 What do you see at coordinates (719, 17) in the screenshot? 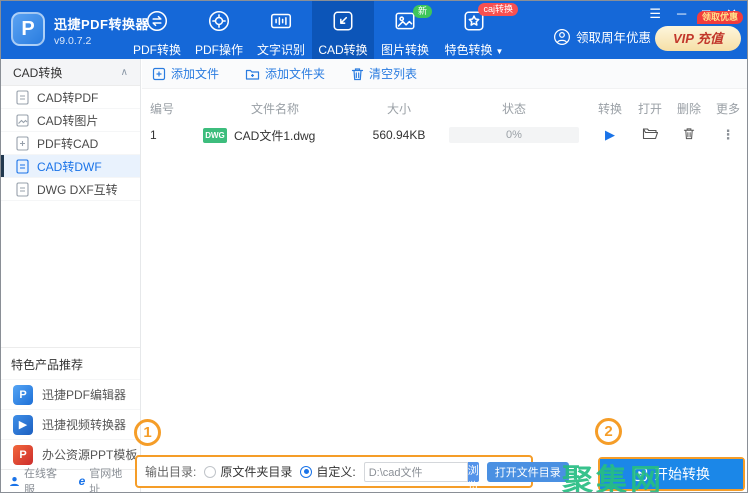
I see `vip-discount-badge: 领取优惠` at bounding box center [719, 17].